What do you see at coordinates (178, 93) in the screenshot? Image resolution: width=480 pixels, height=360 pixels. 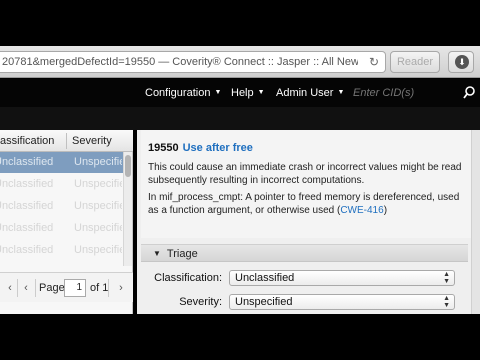 I see `nav-item-label: Configuration` at bounding box center [178, 93].